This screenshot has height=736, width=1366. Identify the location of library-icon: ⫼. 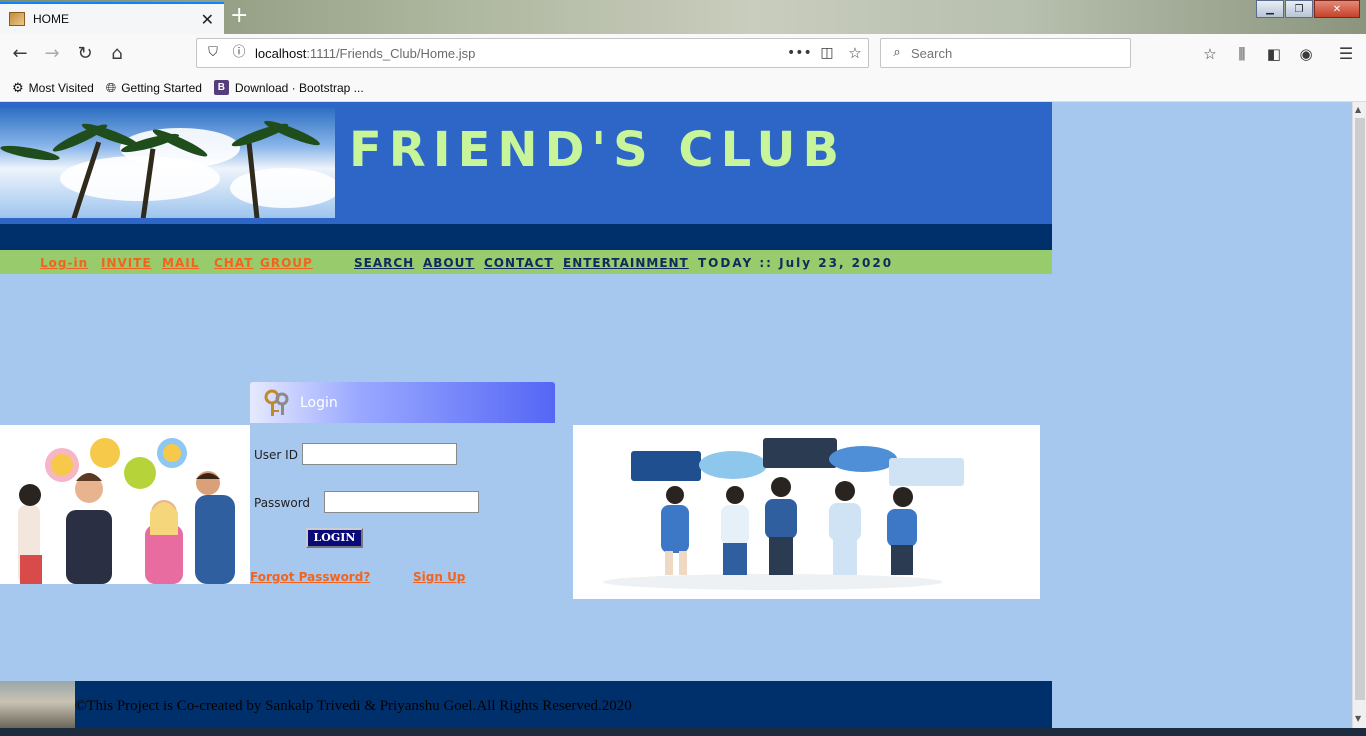
(1242, 54).